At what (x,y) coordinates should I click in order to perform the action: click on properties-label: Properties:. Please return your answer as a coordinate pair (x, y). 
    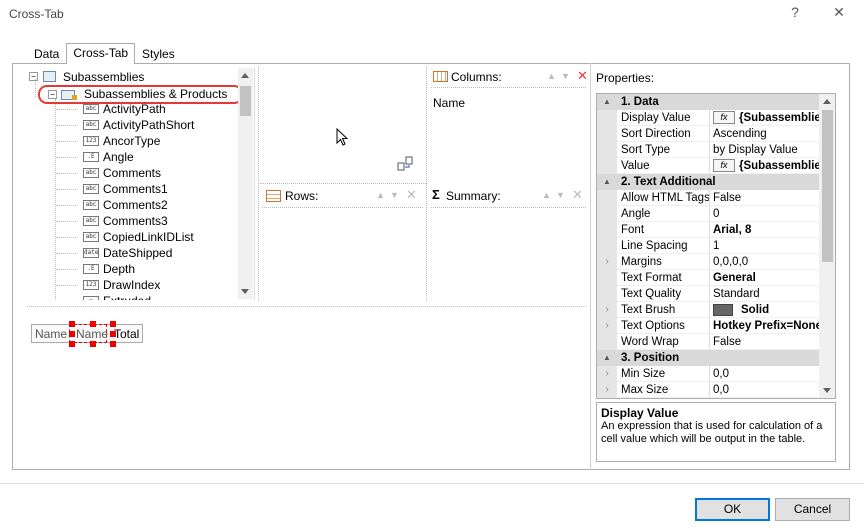
    Looking at the image, I should click on (625, 78).